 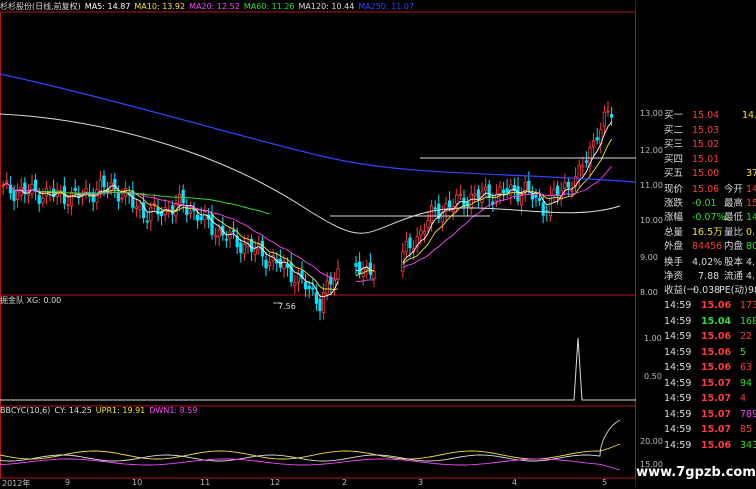 I want to click on cyc-tick: 20.00, so click(x=651, y=441).